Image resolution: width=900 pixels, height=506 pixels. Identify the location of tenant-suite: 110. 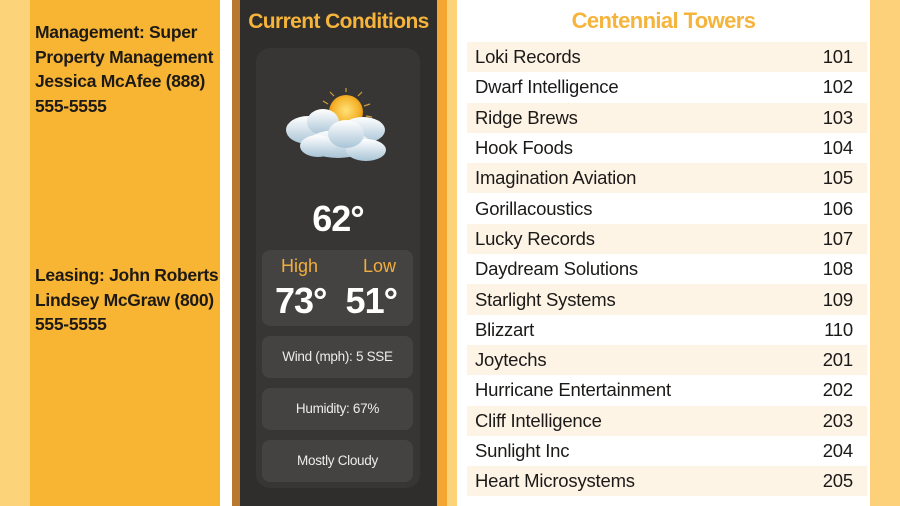
(838, 329).